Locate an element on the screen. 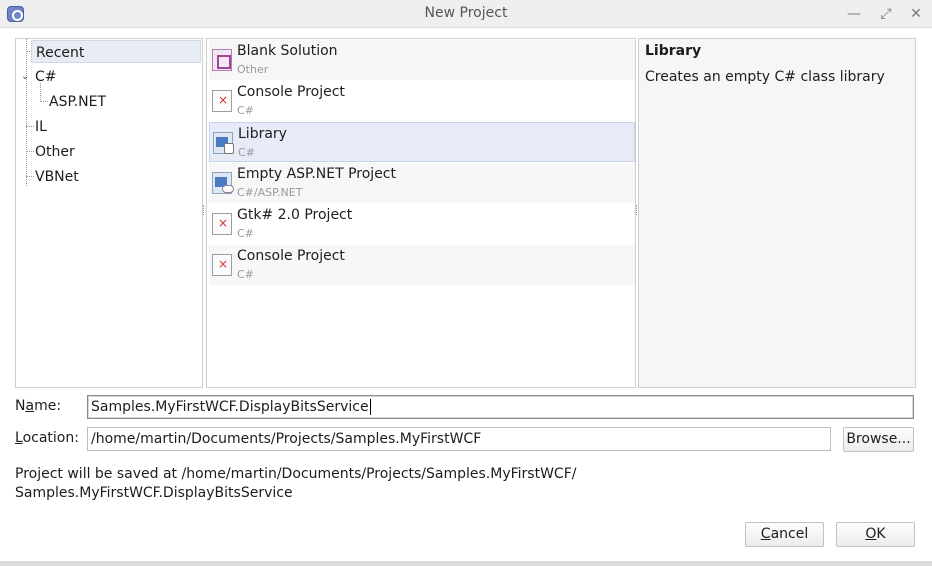 This screenshot has height=566, width=932. library-icon is located at coordinates (223, 143).